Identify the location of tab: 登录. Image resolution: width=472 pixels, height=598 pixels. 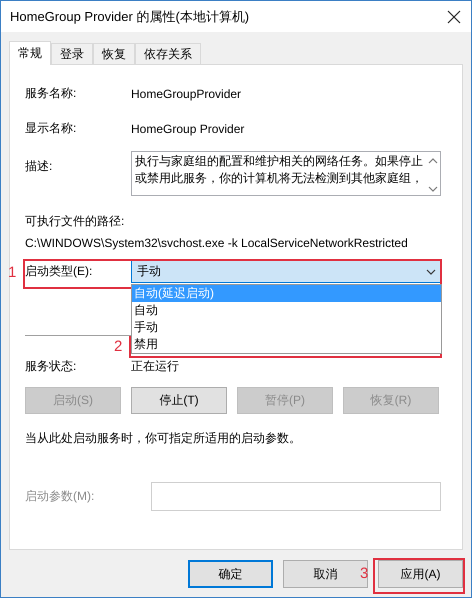
(72, 53).